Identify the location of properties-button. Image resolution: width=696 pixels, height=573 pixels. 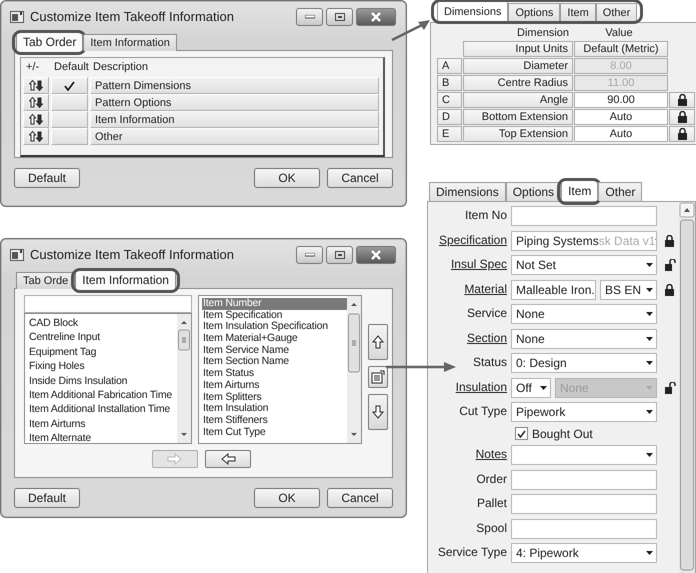
(378, 377).